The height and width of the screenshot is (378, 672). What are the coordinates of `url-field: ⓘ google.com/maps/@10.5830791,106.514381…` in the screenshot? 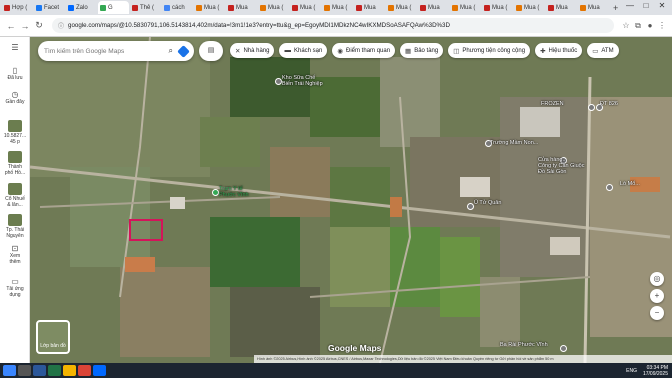 It's located at (333, 25).